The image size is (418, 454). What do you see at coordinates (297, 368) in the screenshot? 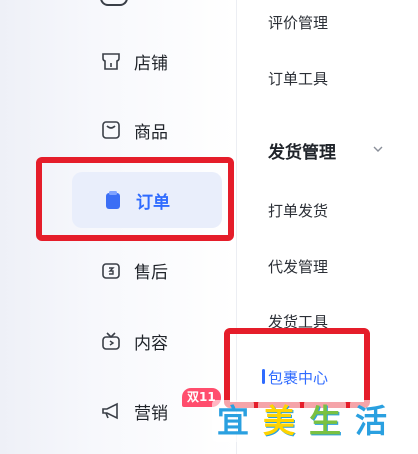
I see `highlight-box-package-center` at bounding box center [297, 368].